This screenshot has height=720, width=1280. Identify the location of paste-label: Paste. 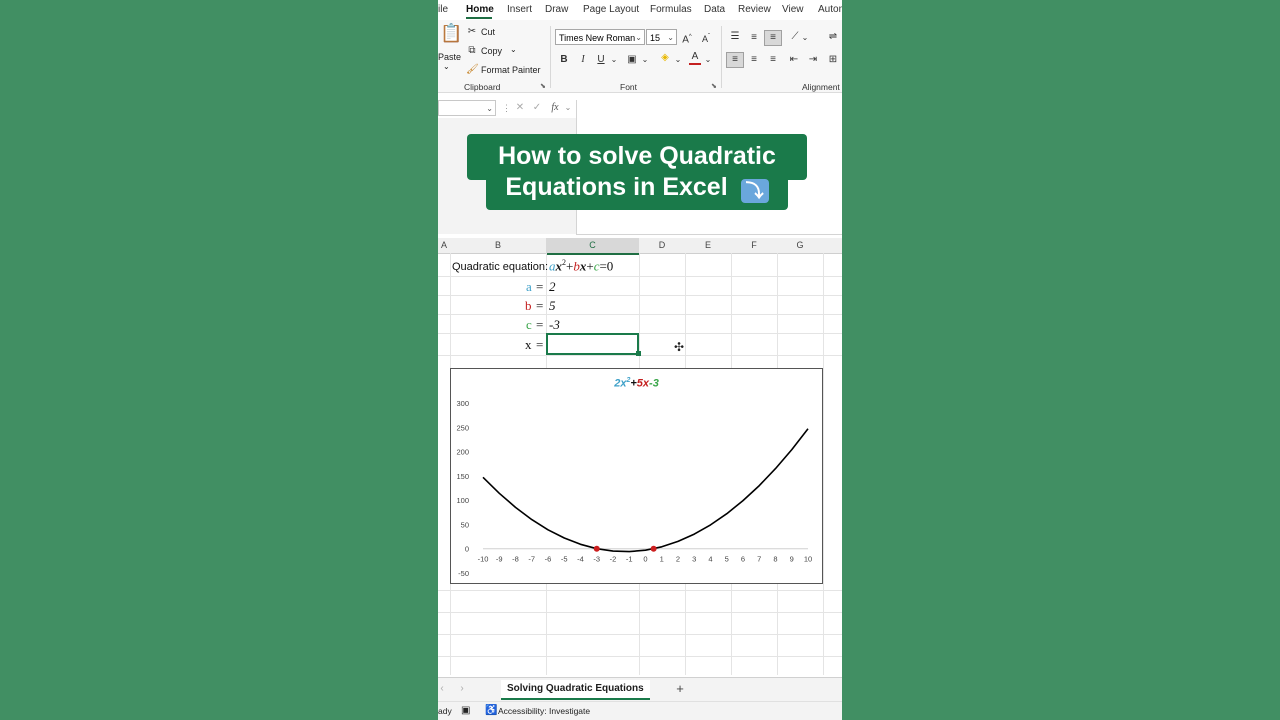
(449, 57).